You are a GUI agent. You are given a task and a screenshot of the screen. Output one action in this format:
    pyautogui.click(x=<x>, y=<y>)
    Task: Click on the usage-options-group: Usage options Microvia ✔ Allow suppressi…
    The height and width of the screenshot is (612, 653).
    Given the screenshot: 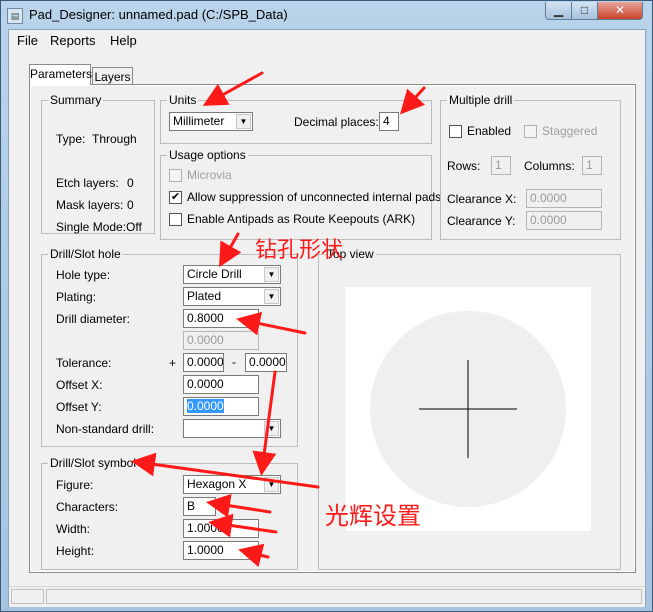 What is the action you would take?
    pyautogui.click(x=300, y=194)
    